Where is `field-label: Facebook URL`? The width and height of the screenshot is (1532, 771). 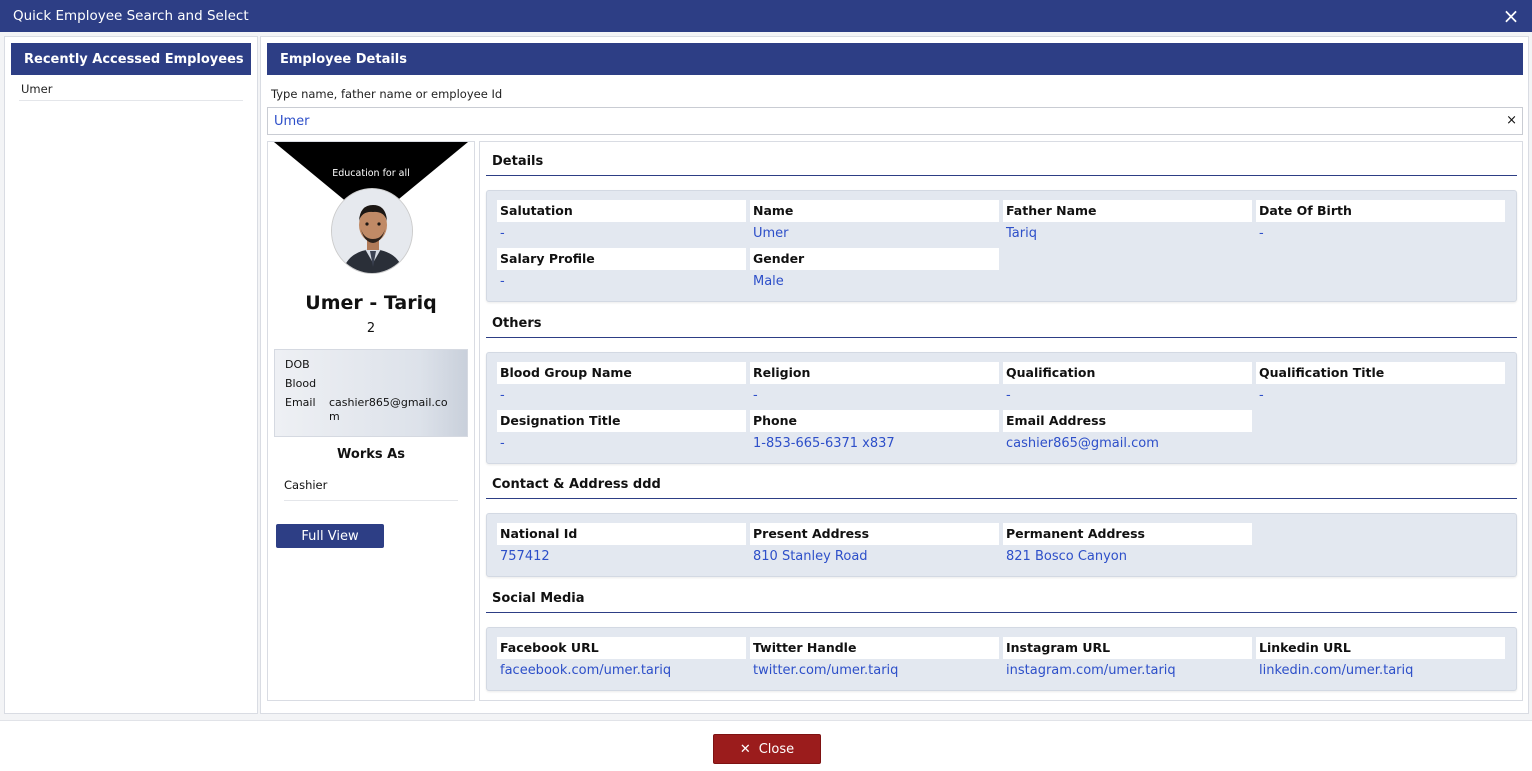
field-label: Facebook URL is located at coordinates (621, 648).